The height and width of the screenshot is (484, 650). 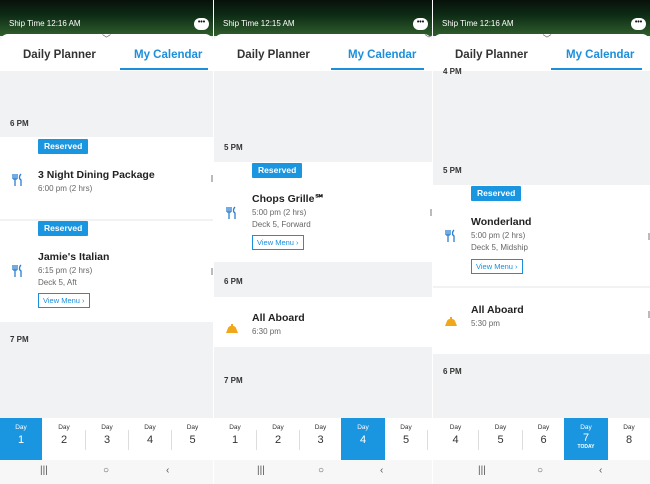 I want to click on status-bar: Ship Time 12:15 AM •••, so click(x=323, y=18).